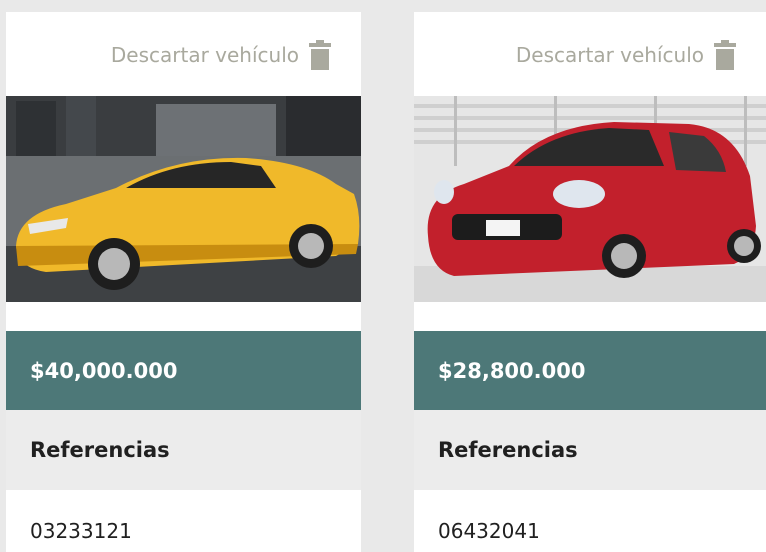  Describe the element at coordinates (590, 370) in the screenshot. I see `price-bar: $28,800.000` at that location.